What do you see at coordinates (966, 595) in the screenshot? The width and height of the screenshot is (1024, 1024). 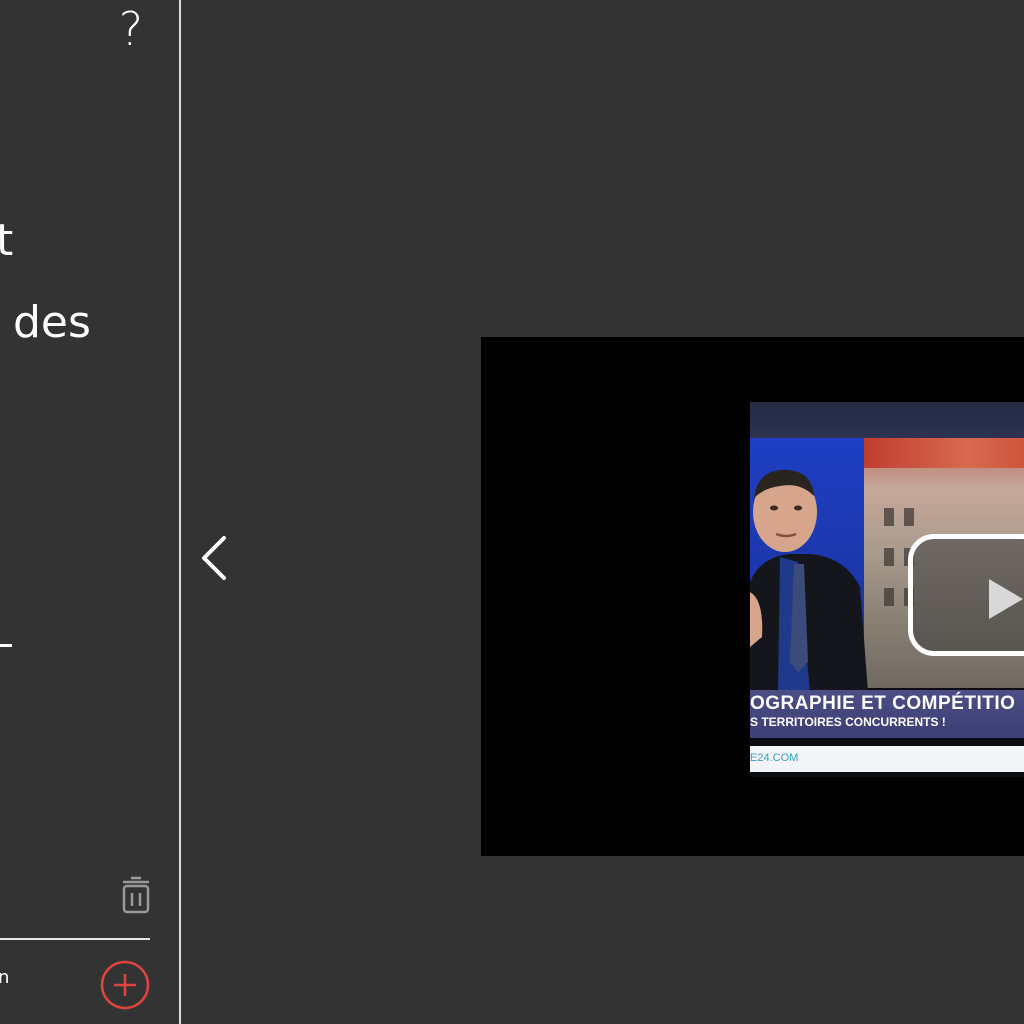 I see `play-button` at bounding box center [966, 595].